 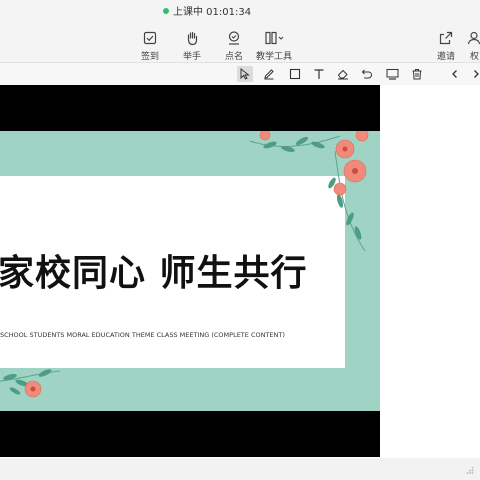 I want to click on check-in-label: 签到, so click(x=149, y=57).